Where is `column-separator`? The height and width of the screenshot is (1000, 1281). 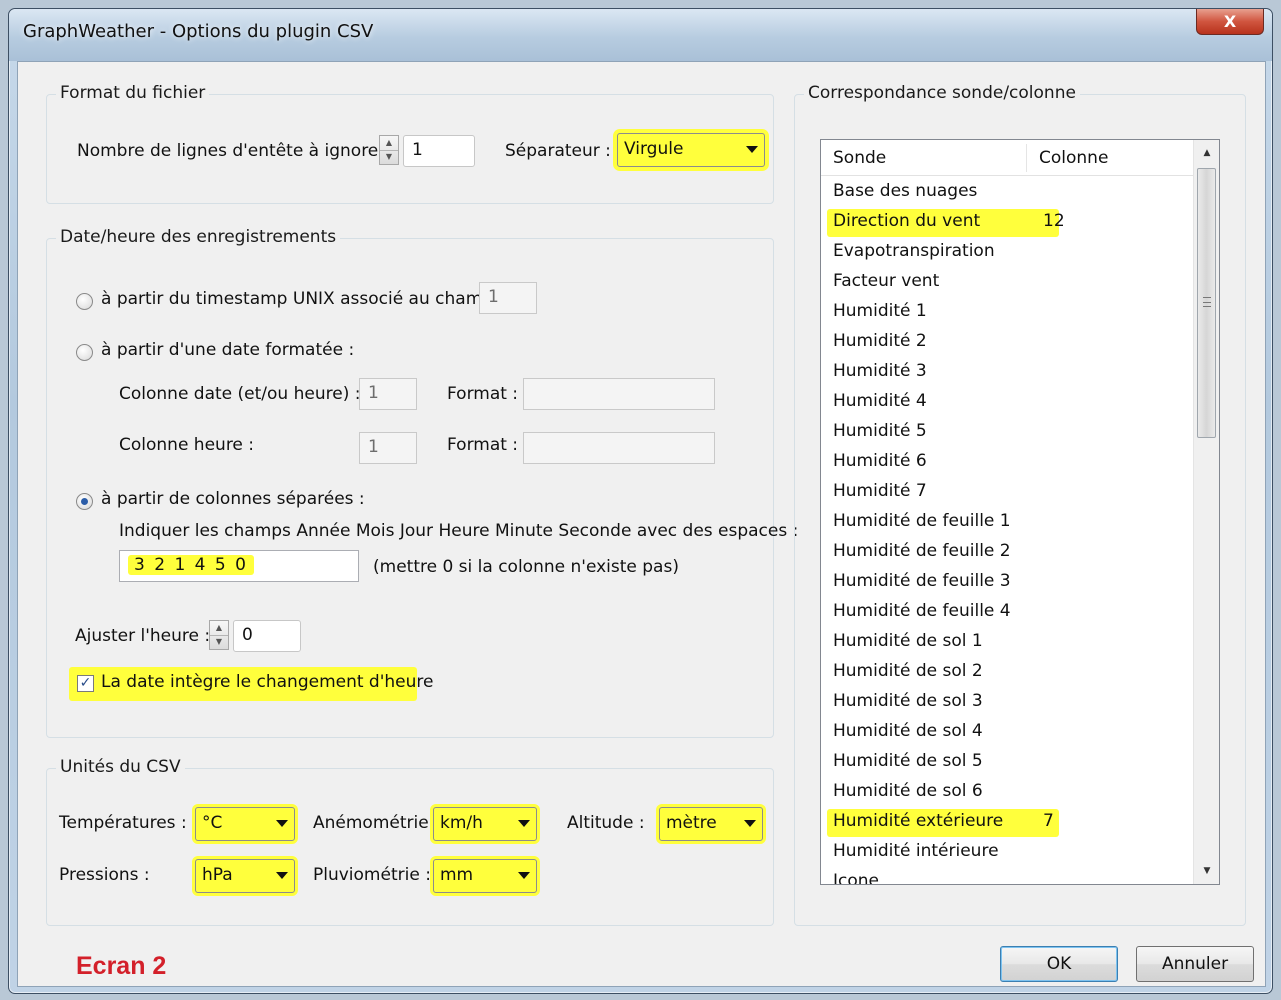 column-separator is located at coordinates (1026, 158).